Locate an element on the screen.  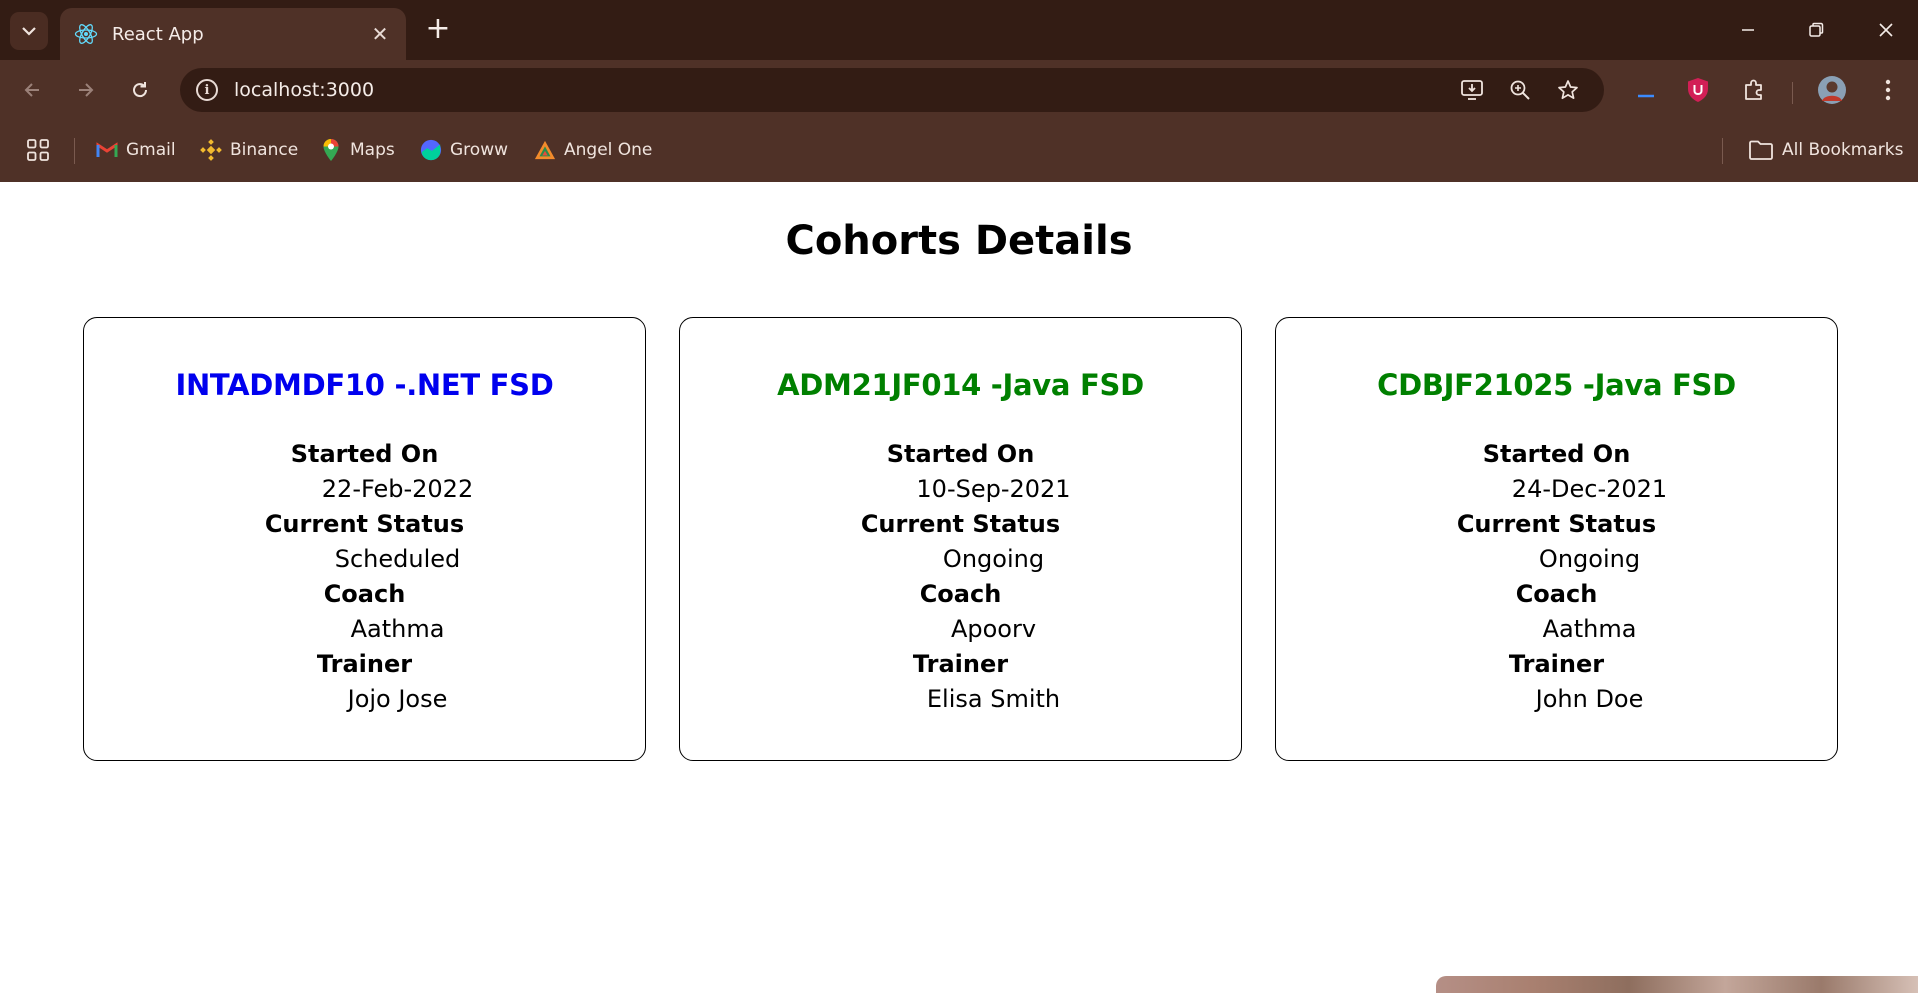
bookmark-angel-one: Angel One is located at coordinates (593, 150).